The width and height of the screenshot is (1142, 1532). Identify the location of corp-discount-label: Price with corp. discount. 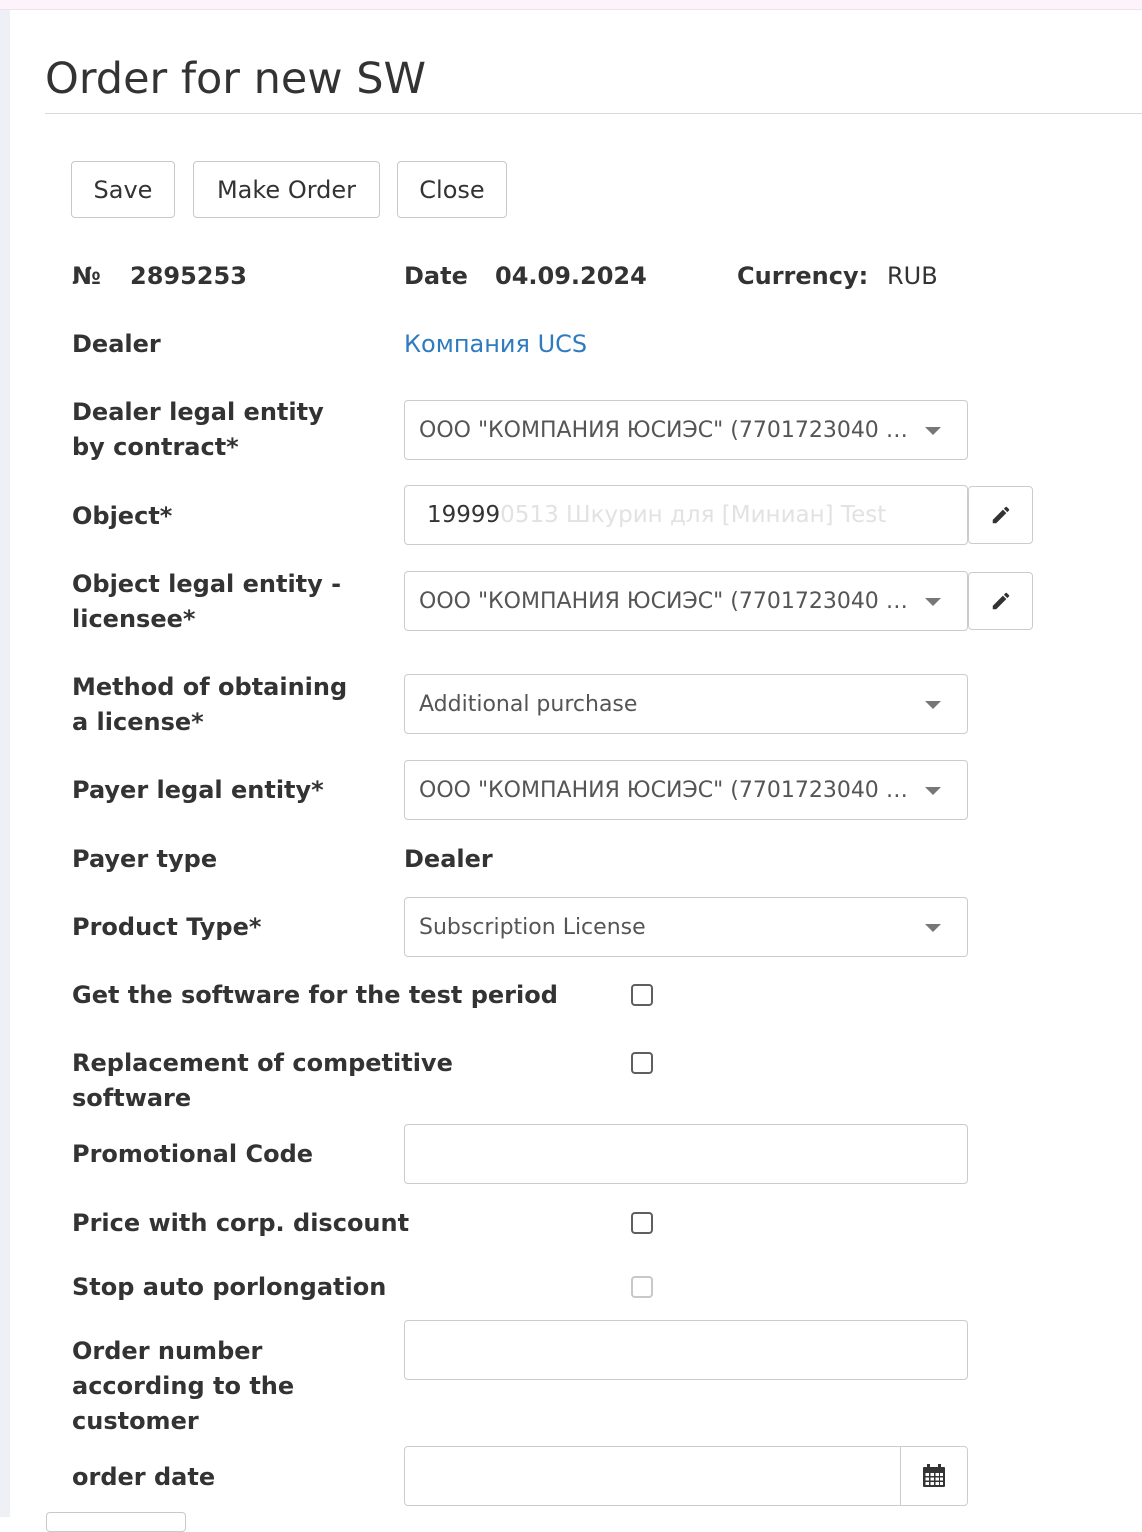
(241, 1223).